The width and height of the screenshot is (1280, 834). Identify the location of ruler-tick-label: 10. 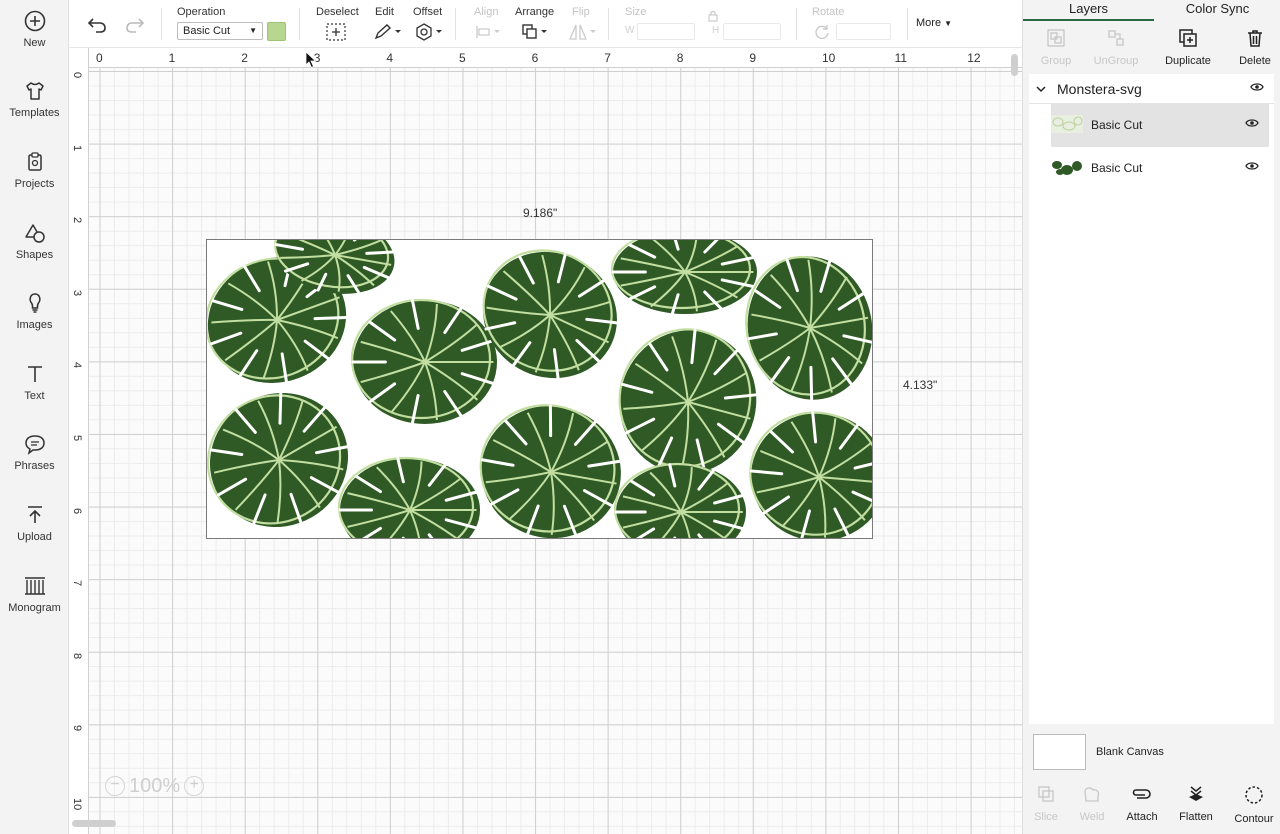
(829, 58).